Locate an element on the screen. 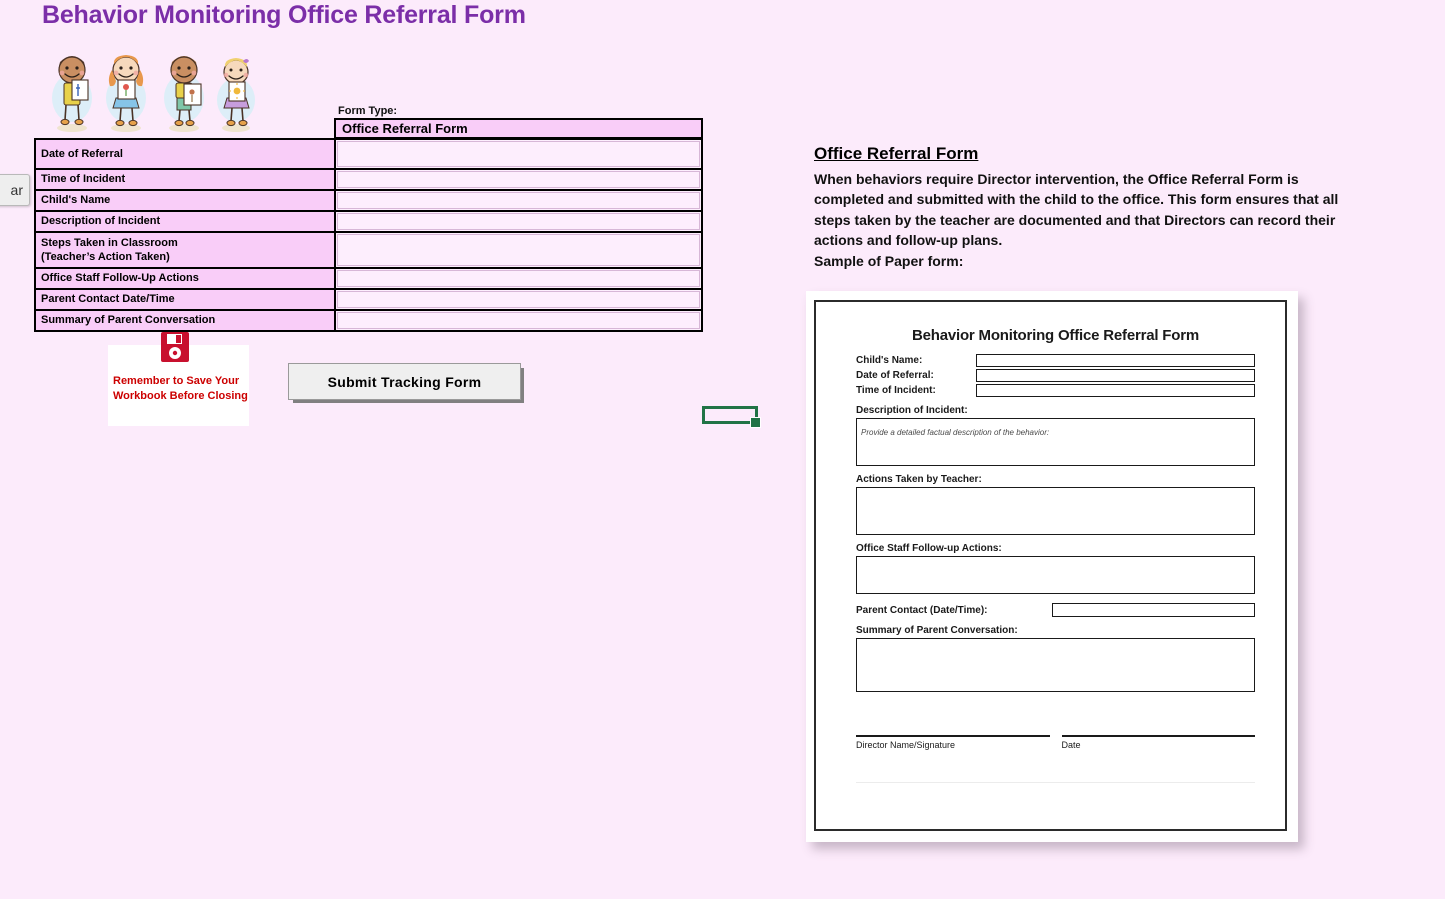 The width and height of the screenshot is (1445, 899). paper-input-date-of-referral is located at coordinates (1115, 375).